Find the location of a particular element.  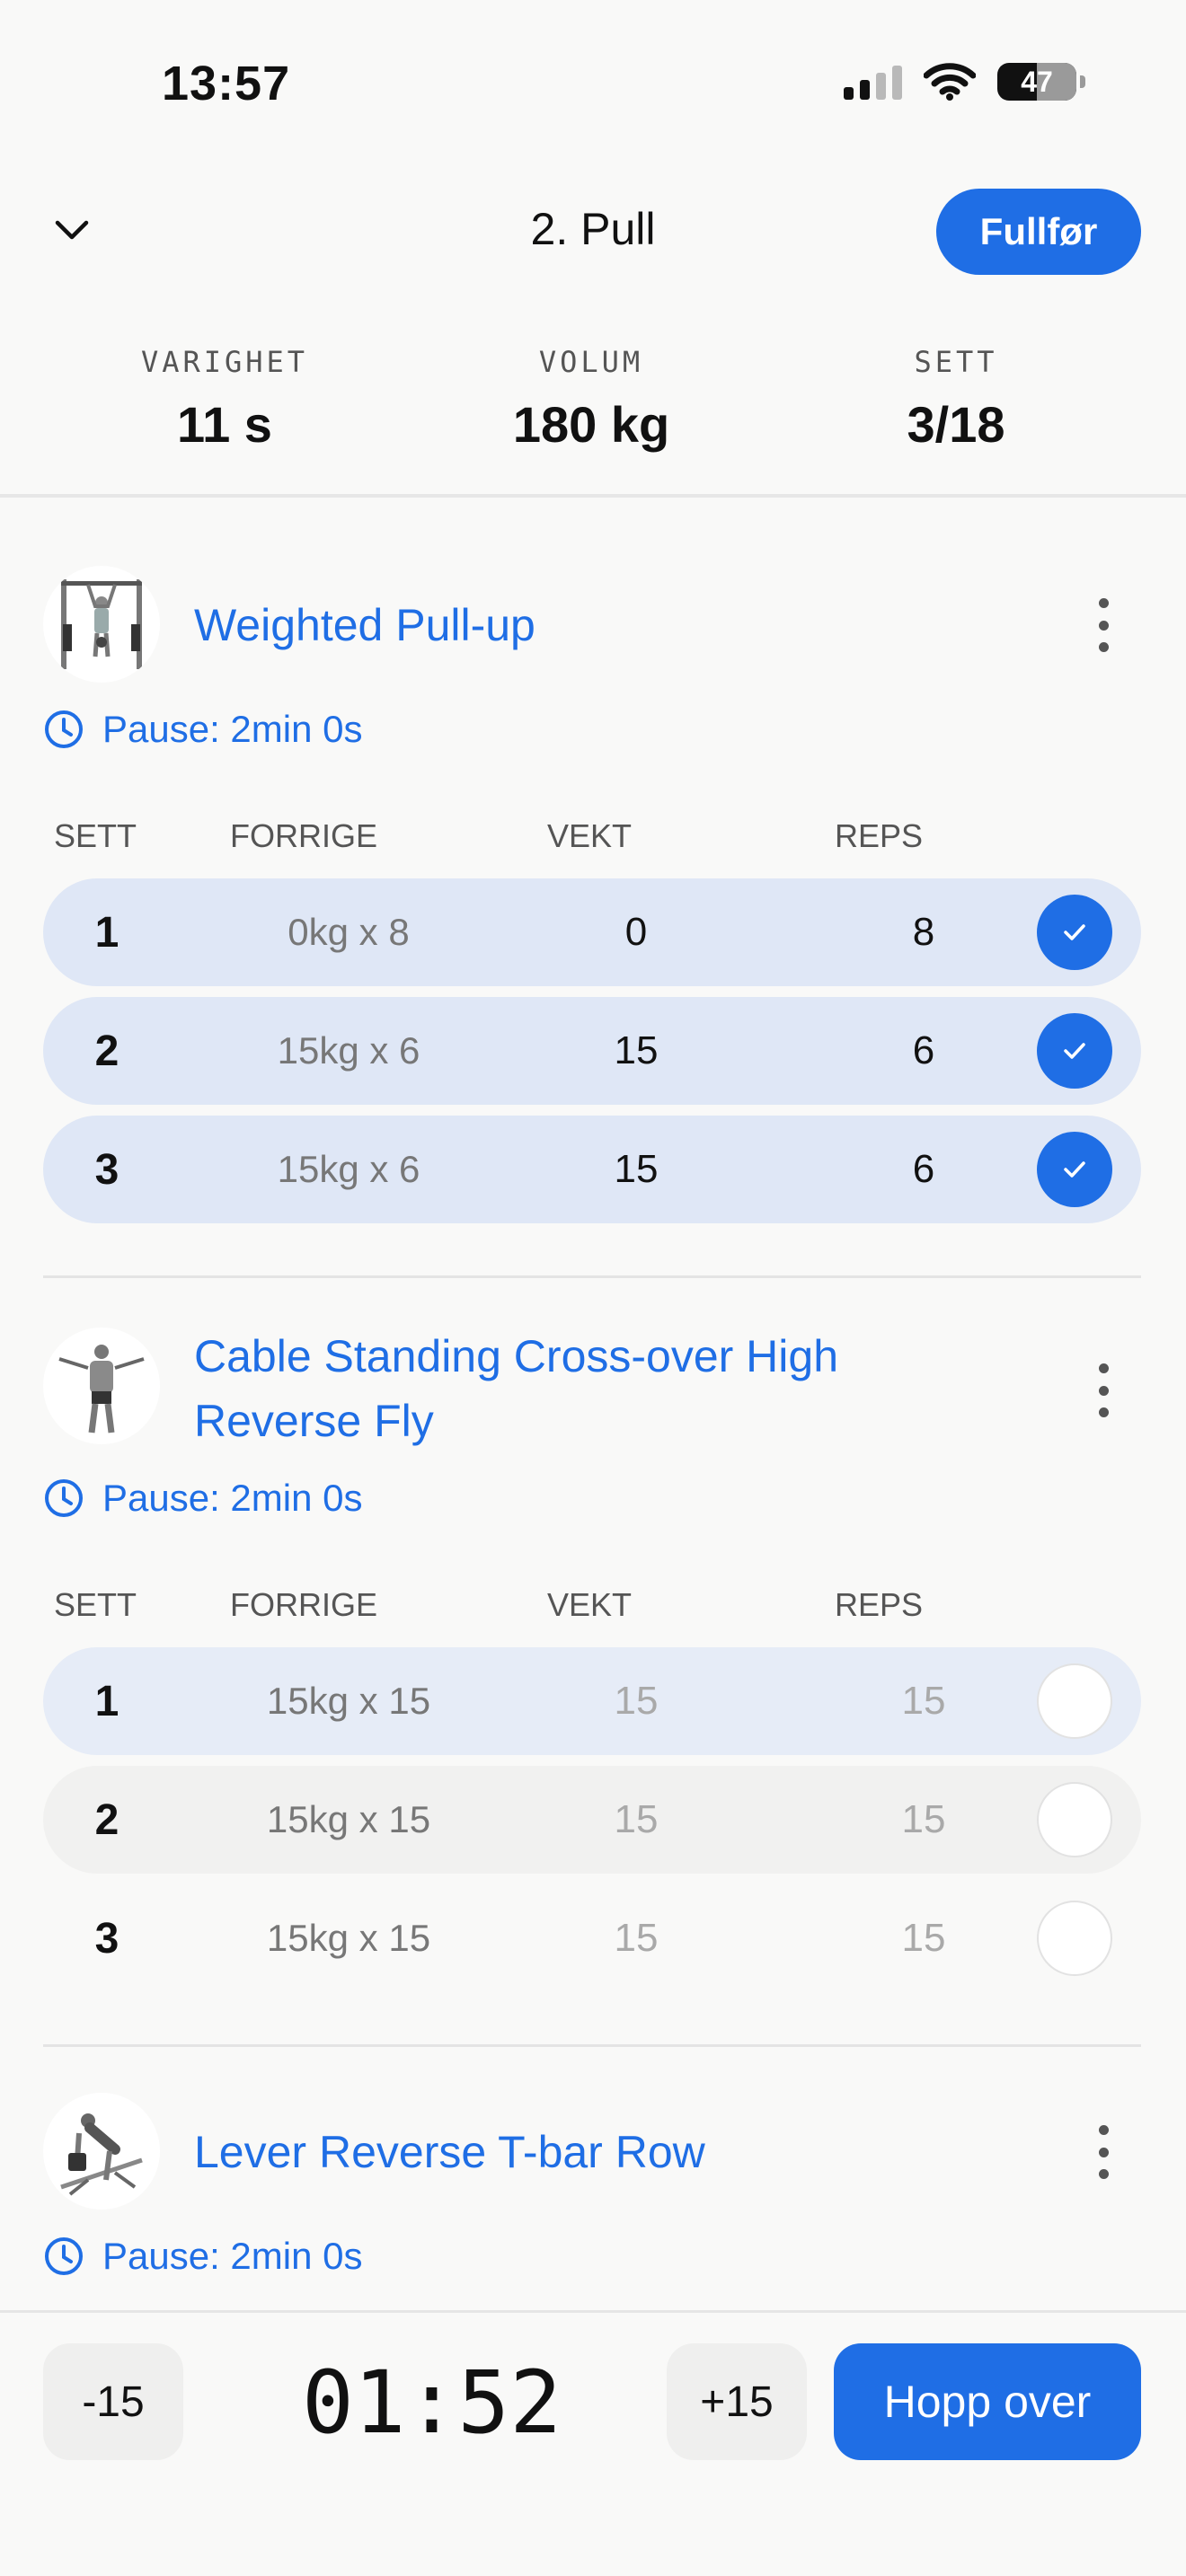

set-row: 3 15kg x 6 15 6 is located at coordinates (592, 1169).